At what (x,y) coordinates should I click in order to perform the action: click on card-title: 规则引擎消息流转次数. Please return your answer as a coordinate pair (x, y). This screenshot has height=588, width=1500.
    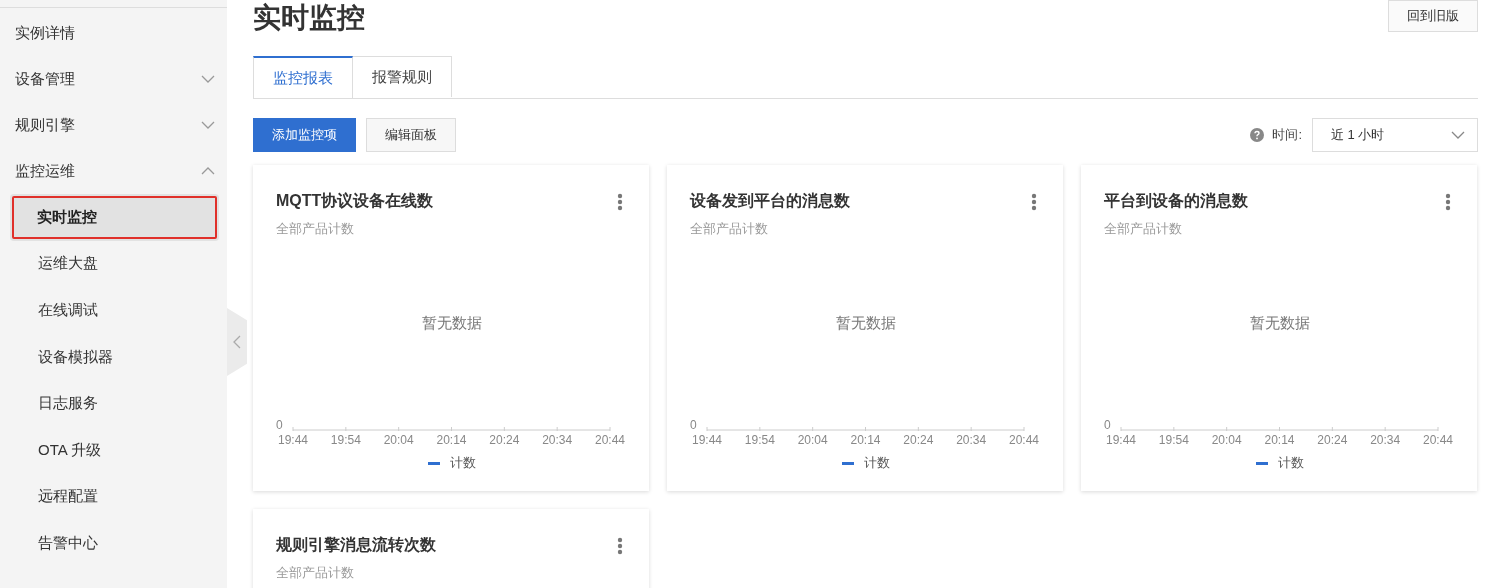
    Looking at the image, I should click on (356, 545).